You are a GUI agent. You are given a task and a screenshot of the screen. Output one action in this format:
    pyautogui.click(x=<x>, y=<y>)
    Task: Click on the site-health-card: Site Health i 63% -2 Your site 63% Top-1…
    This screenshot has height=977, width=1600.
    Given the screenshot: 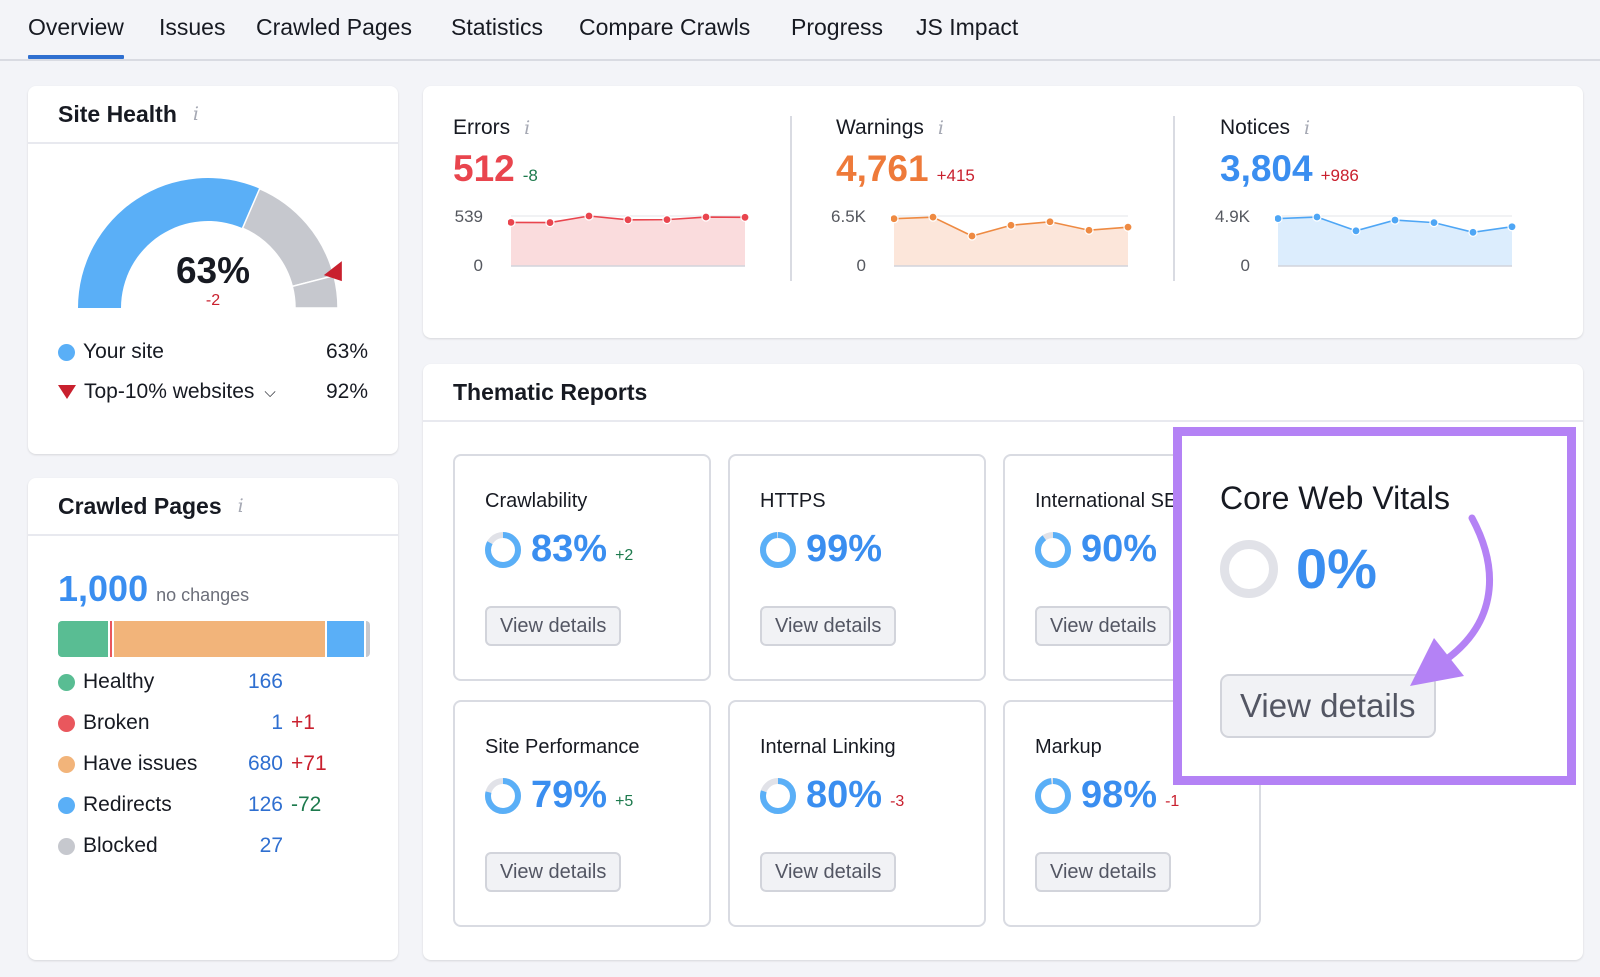 What is the action you would take?
    pyautogui.click(x=213, y=270)
    